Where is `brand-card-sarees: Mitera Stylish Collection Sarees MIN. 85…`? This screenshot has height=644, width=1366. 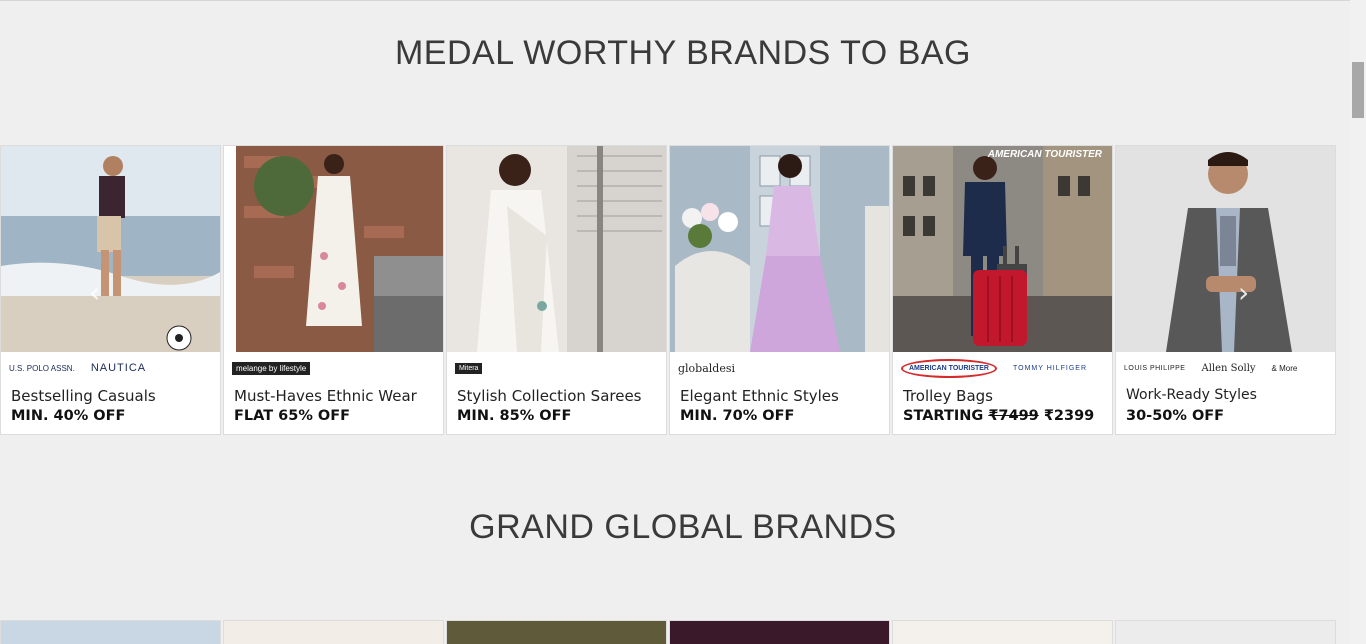
brand-card-sarees: Mitera Stylish Collection Sarees MIN. 85… is located at coordinates (556, 290).